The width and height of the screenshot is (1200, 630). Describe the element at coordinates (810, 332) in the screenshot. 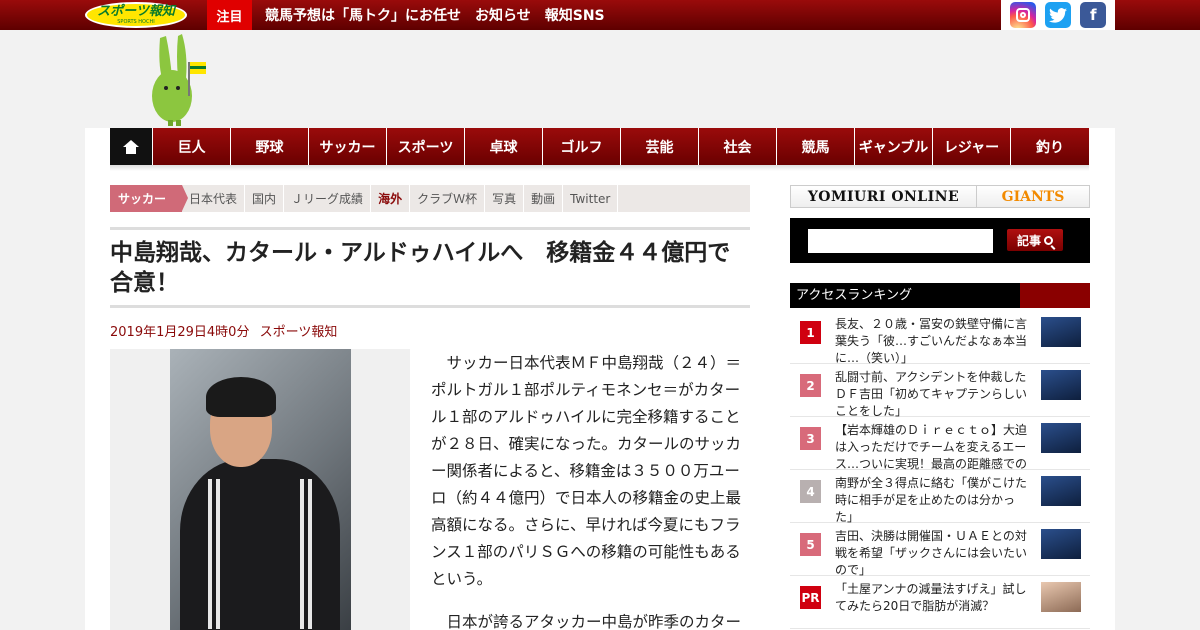

I see `ranking-number: 1` at that location.